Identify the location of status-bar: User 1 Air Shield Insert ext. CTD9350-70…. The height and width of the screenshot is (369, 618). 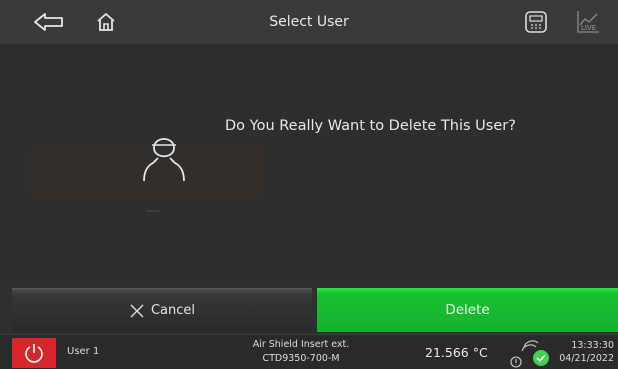
(309, 351).